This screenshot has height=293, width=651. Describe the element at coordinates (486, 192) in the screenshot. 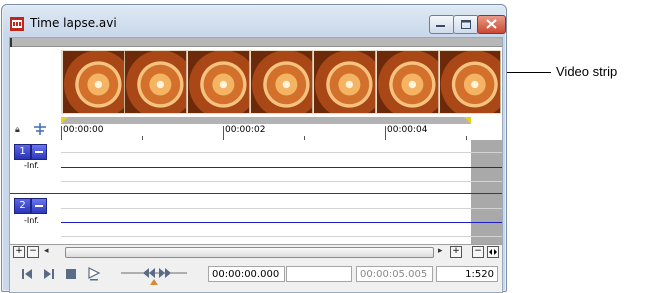

I see `out-of-range-region` at that location.